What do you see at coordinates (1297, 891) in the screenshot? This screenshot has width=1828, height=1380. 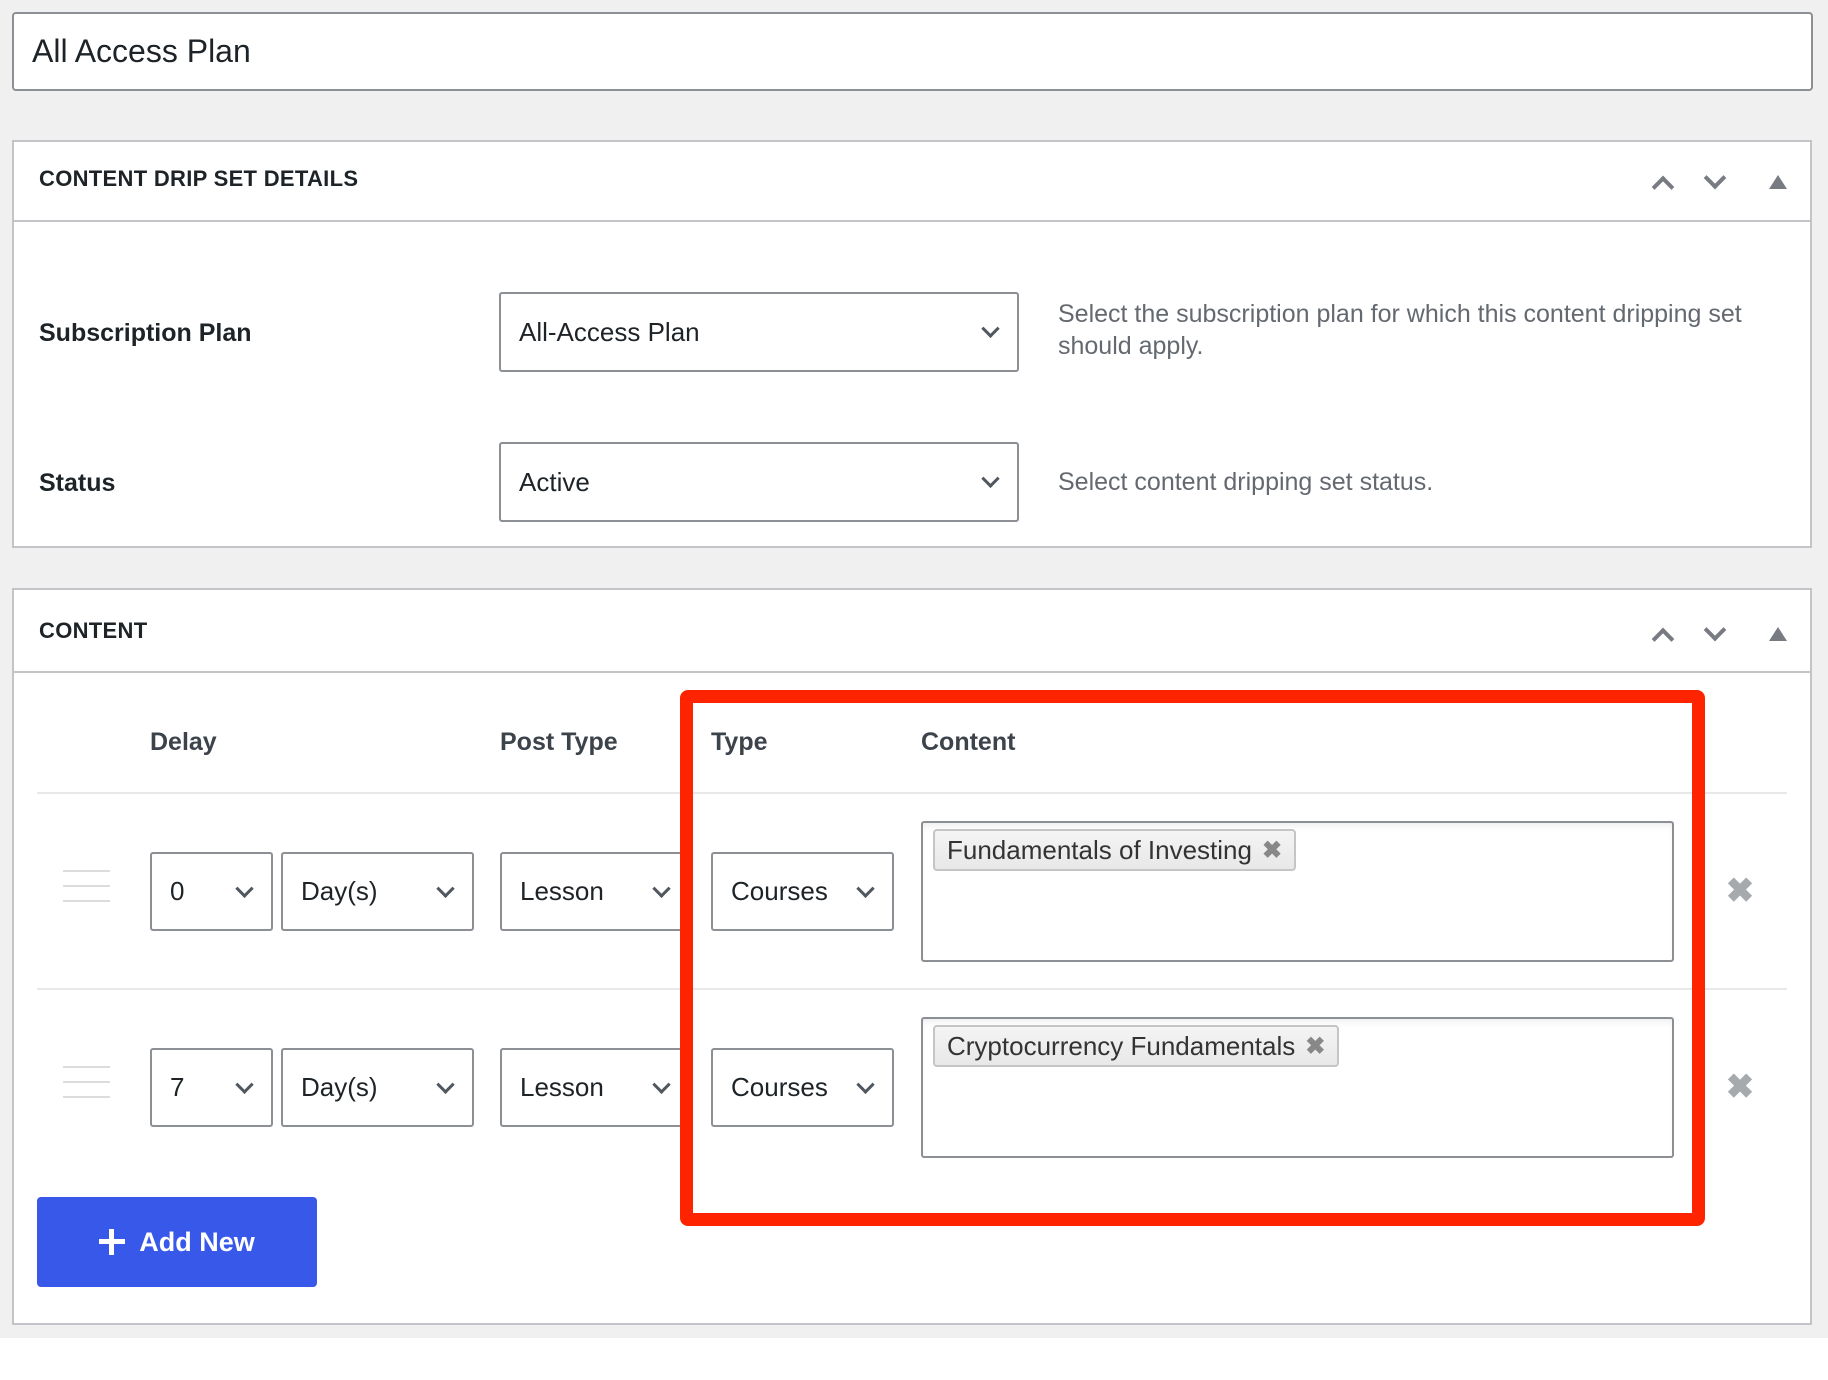 I see `content-multiselect: Fundamentals of Investing ✖` at bounding box center [1297, 891].